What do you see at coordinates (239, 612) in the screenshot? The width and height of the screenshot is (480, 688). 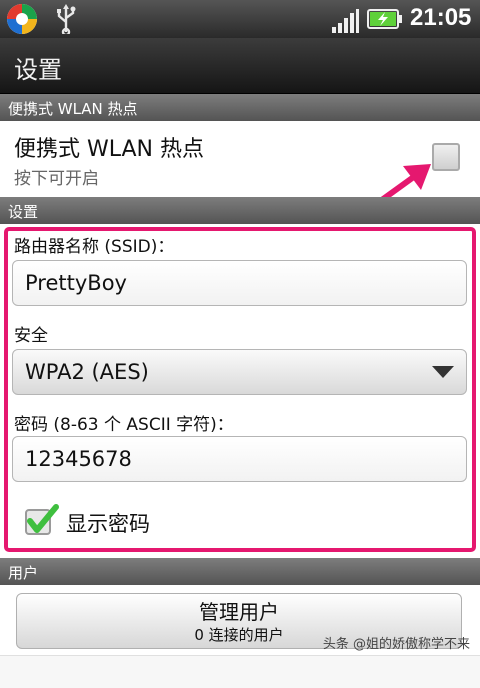 I see `manage-users-title: 管理用户` at bounding box center [239, 612].